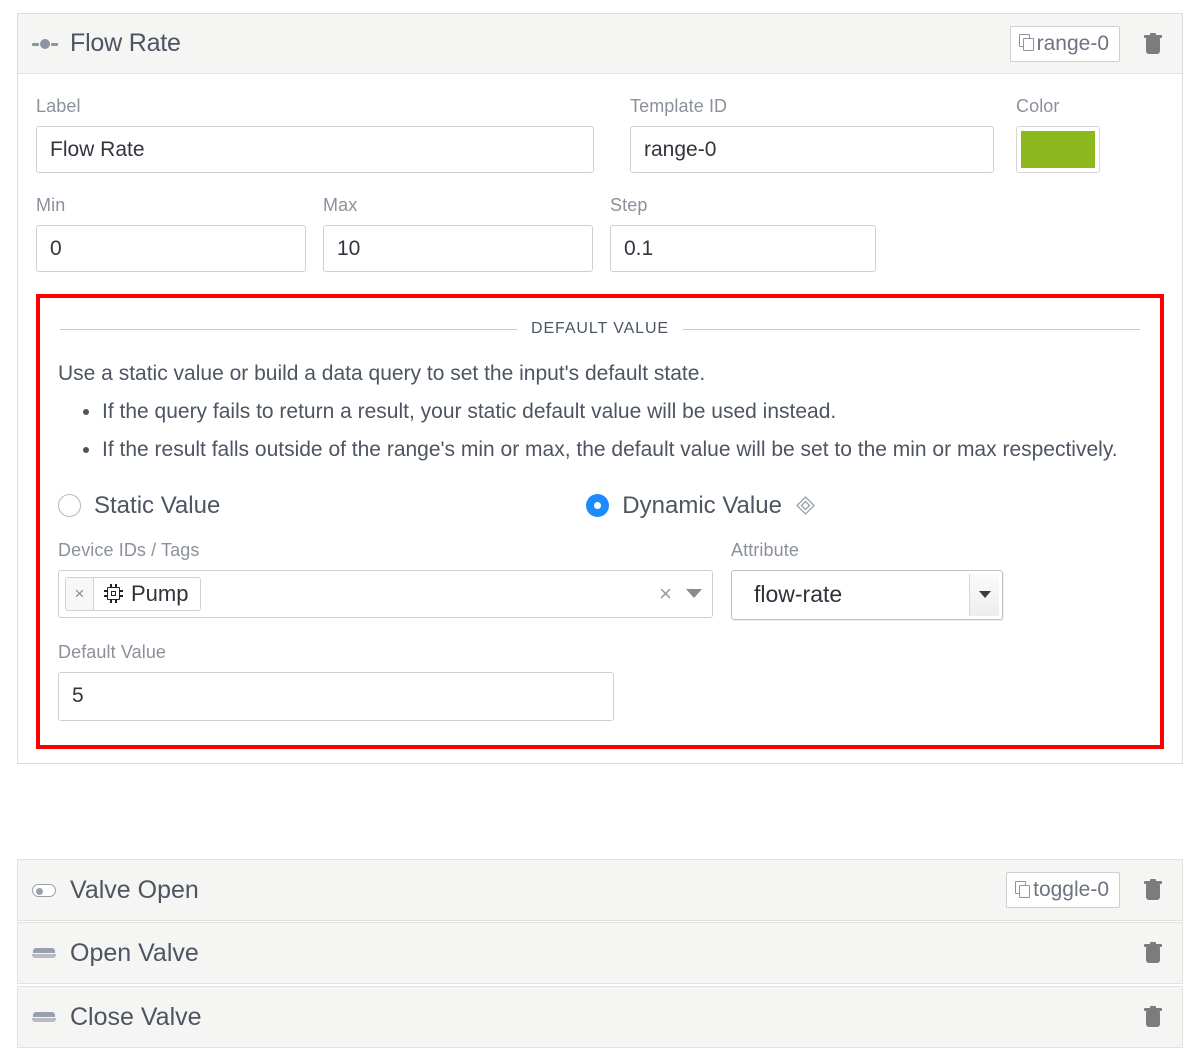 This screenshot has height=1058, width=1200. I want to click on static-default-field-group: Default Value 5, so click(600, 681).